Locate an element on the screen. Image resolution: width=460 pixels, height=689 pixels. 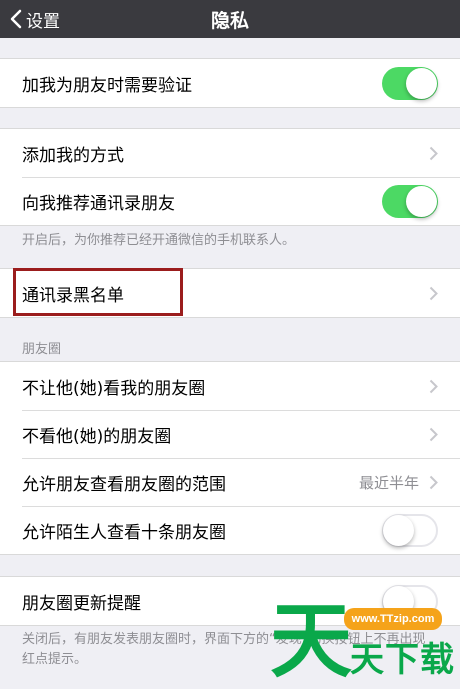
navigation-bar: 设置 隐私 is located at coordinates (230, 19).